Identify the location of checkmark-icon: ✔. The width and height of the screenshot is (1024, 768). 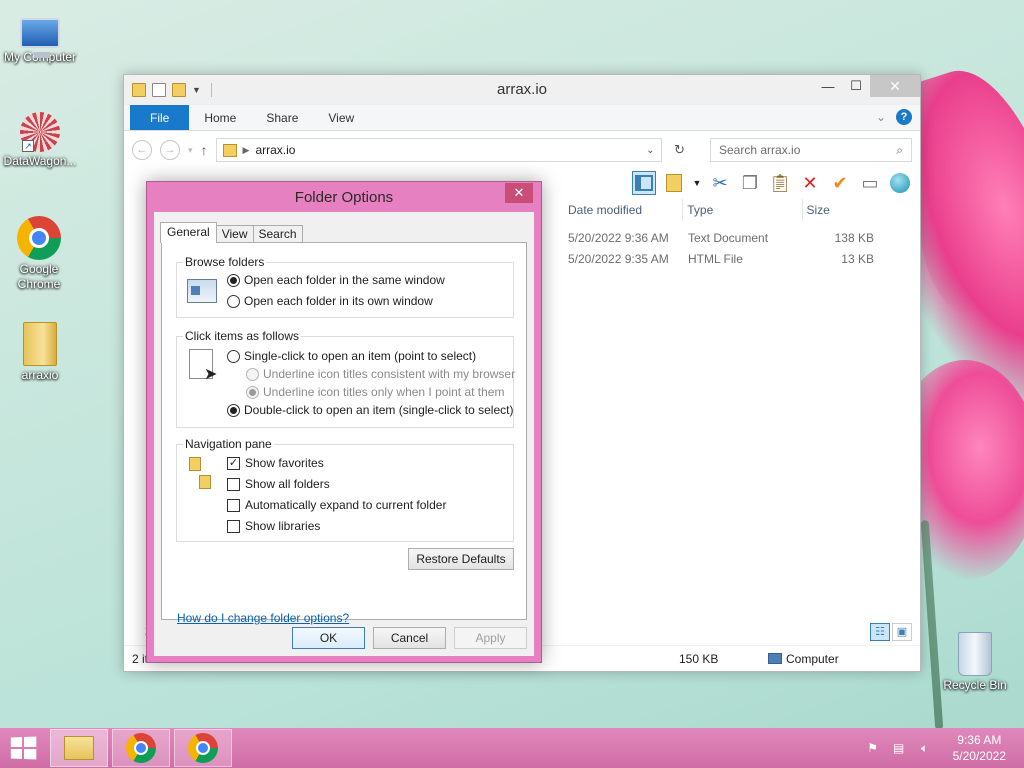
(840, 183).